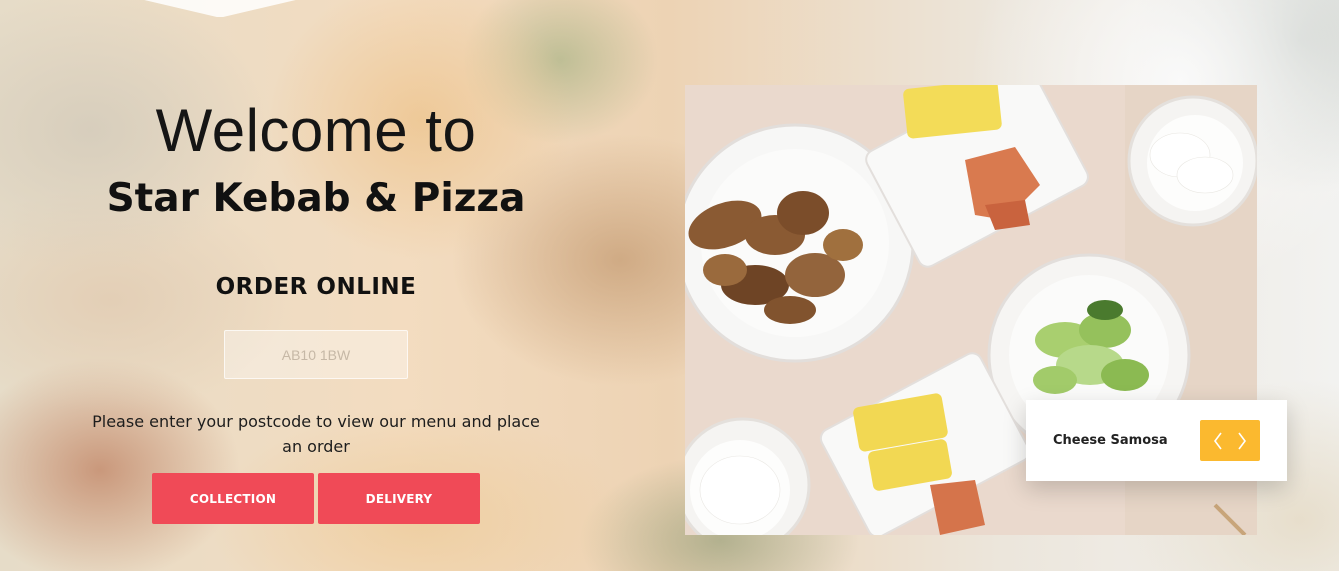  What do you see at coordinates (316, 287) in the screenshot?
I see `order-online-heading: ORDER ONLINE` at bounding box center [316, 287].